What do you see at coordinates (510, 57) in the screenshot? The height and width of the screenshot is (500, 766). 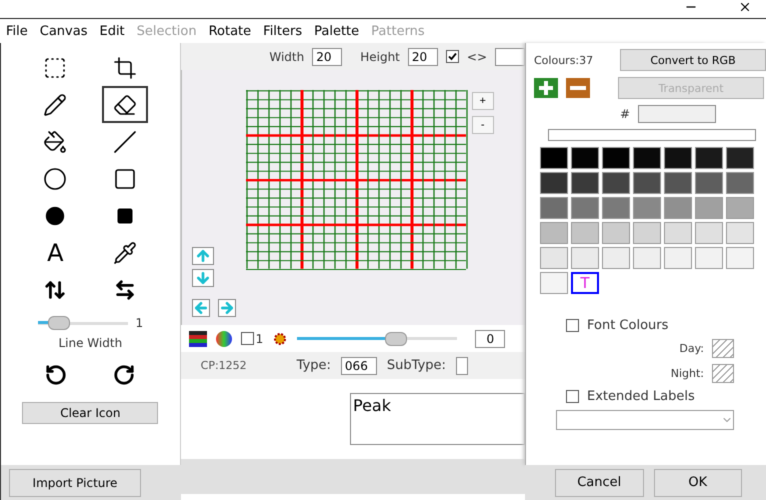 I see `text-field` at bounding box center [510, 57].